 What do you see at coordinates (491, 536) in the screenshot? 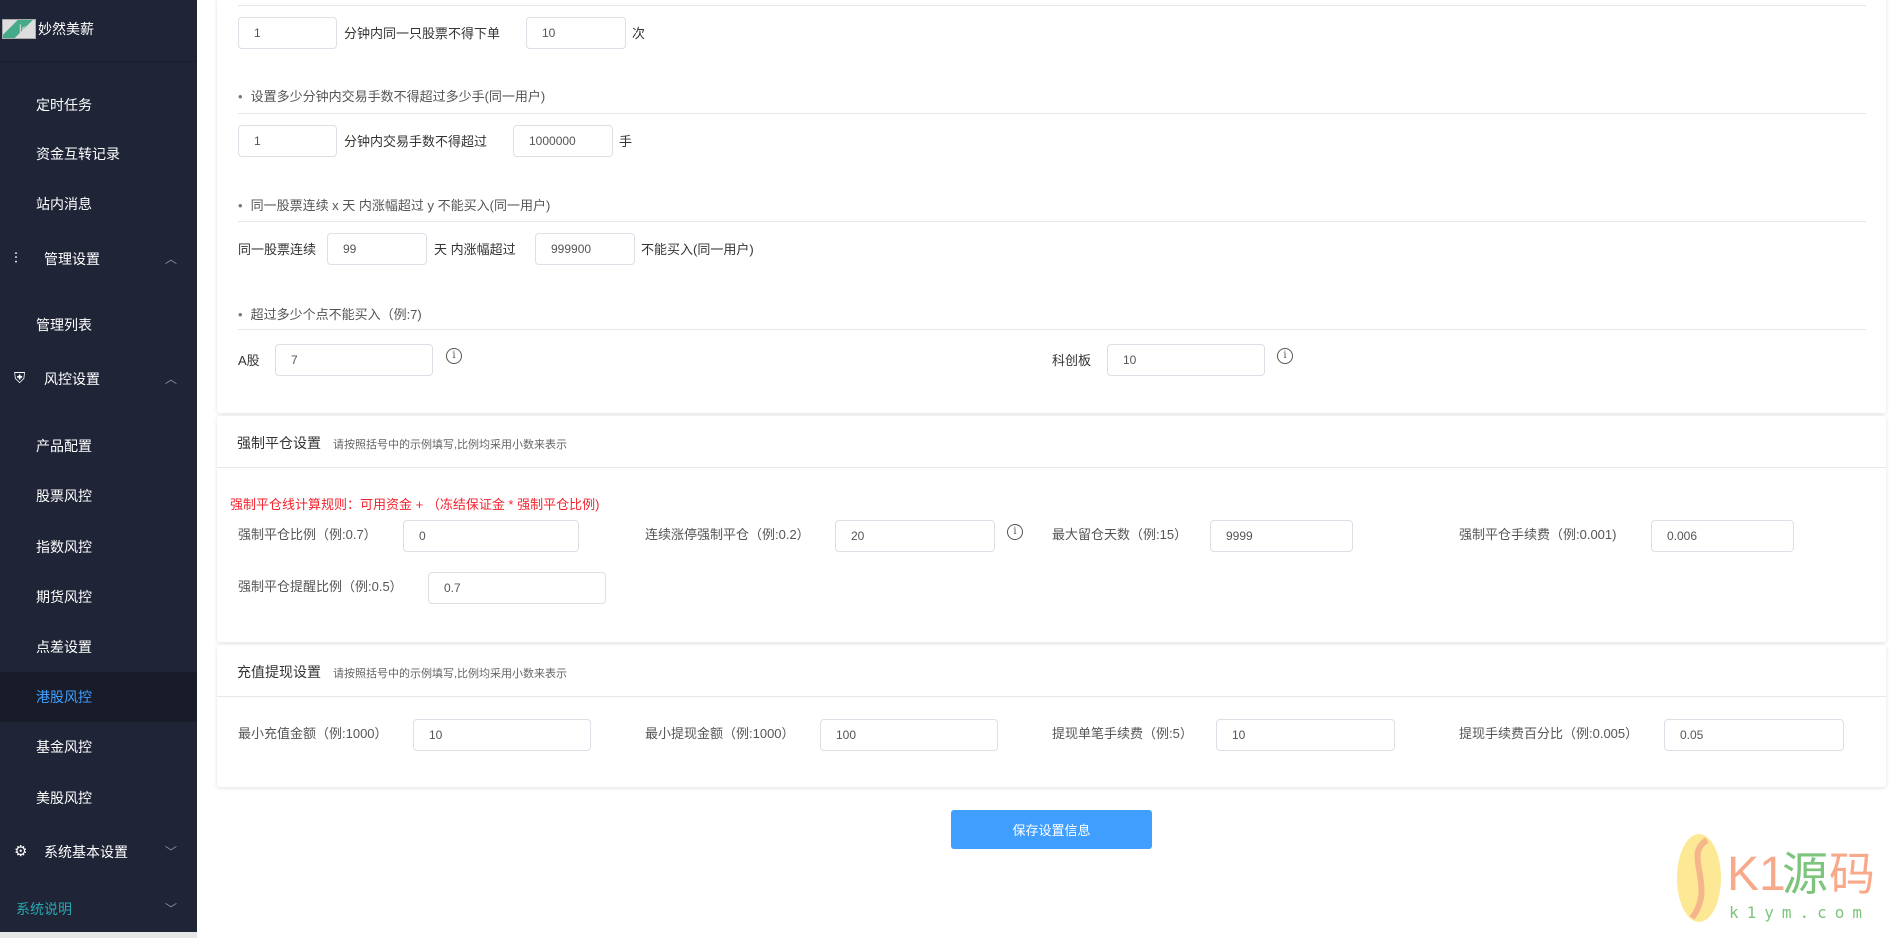
I see `force-close-ratio-input: 0` at bounding box center [491, 536].